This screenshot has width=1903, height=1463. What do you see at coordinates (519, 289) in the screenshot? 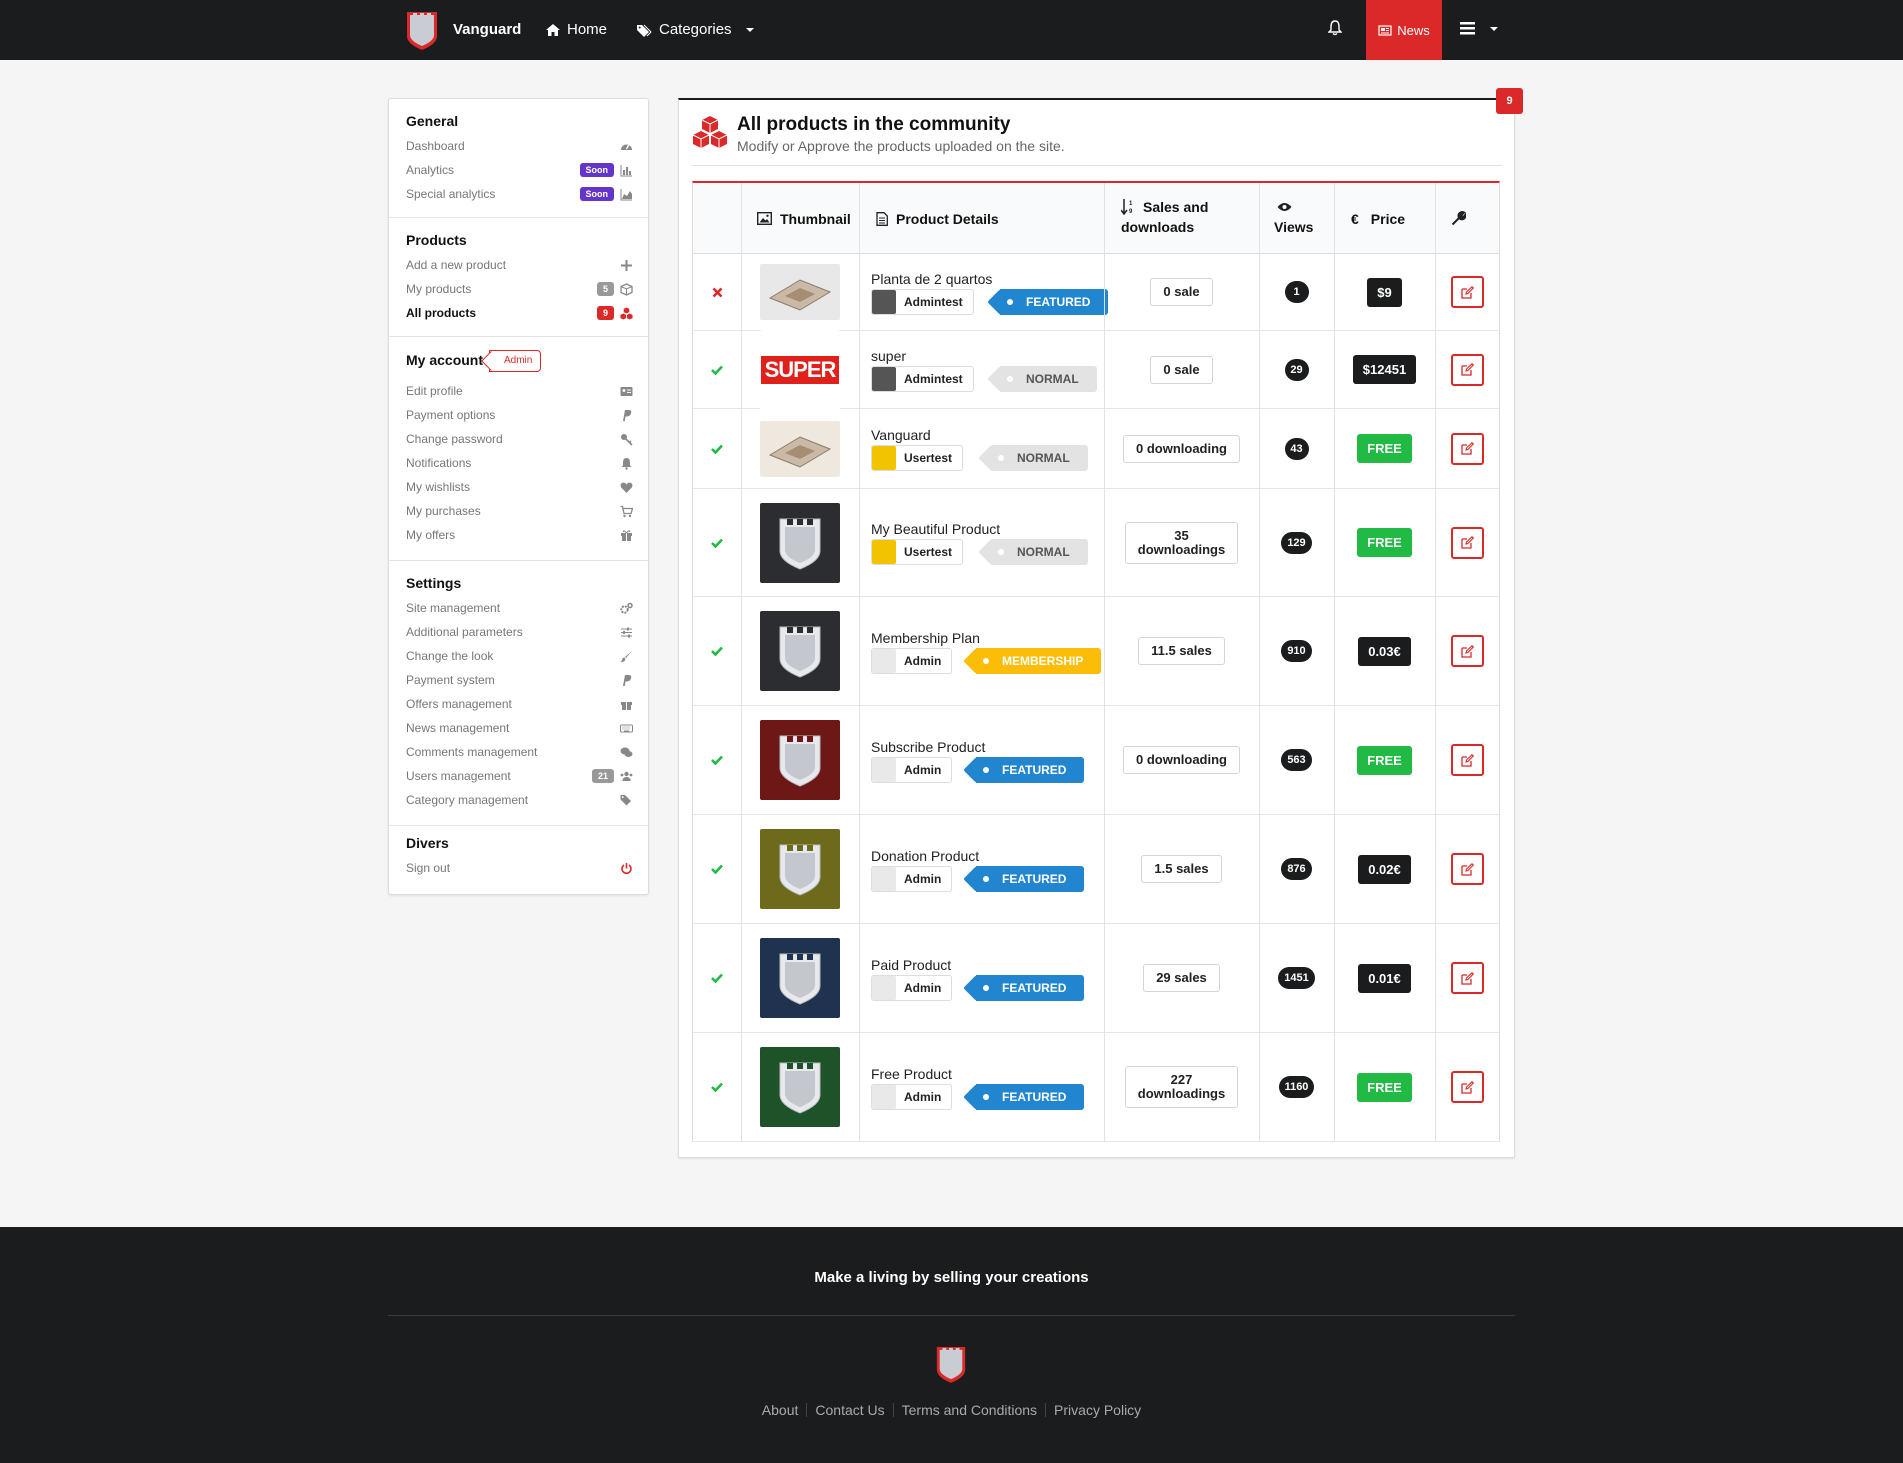
I see `sidebar-item-my-products: My products 5` at bounding box center [519, 289].